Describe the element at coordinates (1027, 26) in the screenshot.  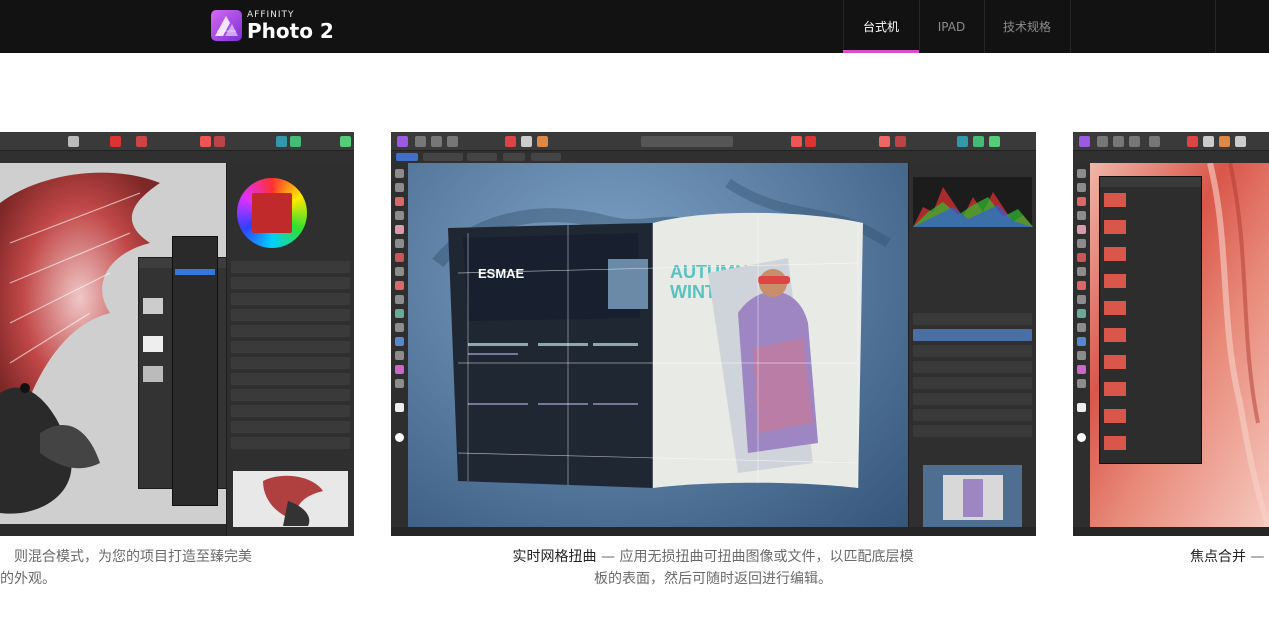
I see `tab-tech-specs: 技术规格` at that location.